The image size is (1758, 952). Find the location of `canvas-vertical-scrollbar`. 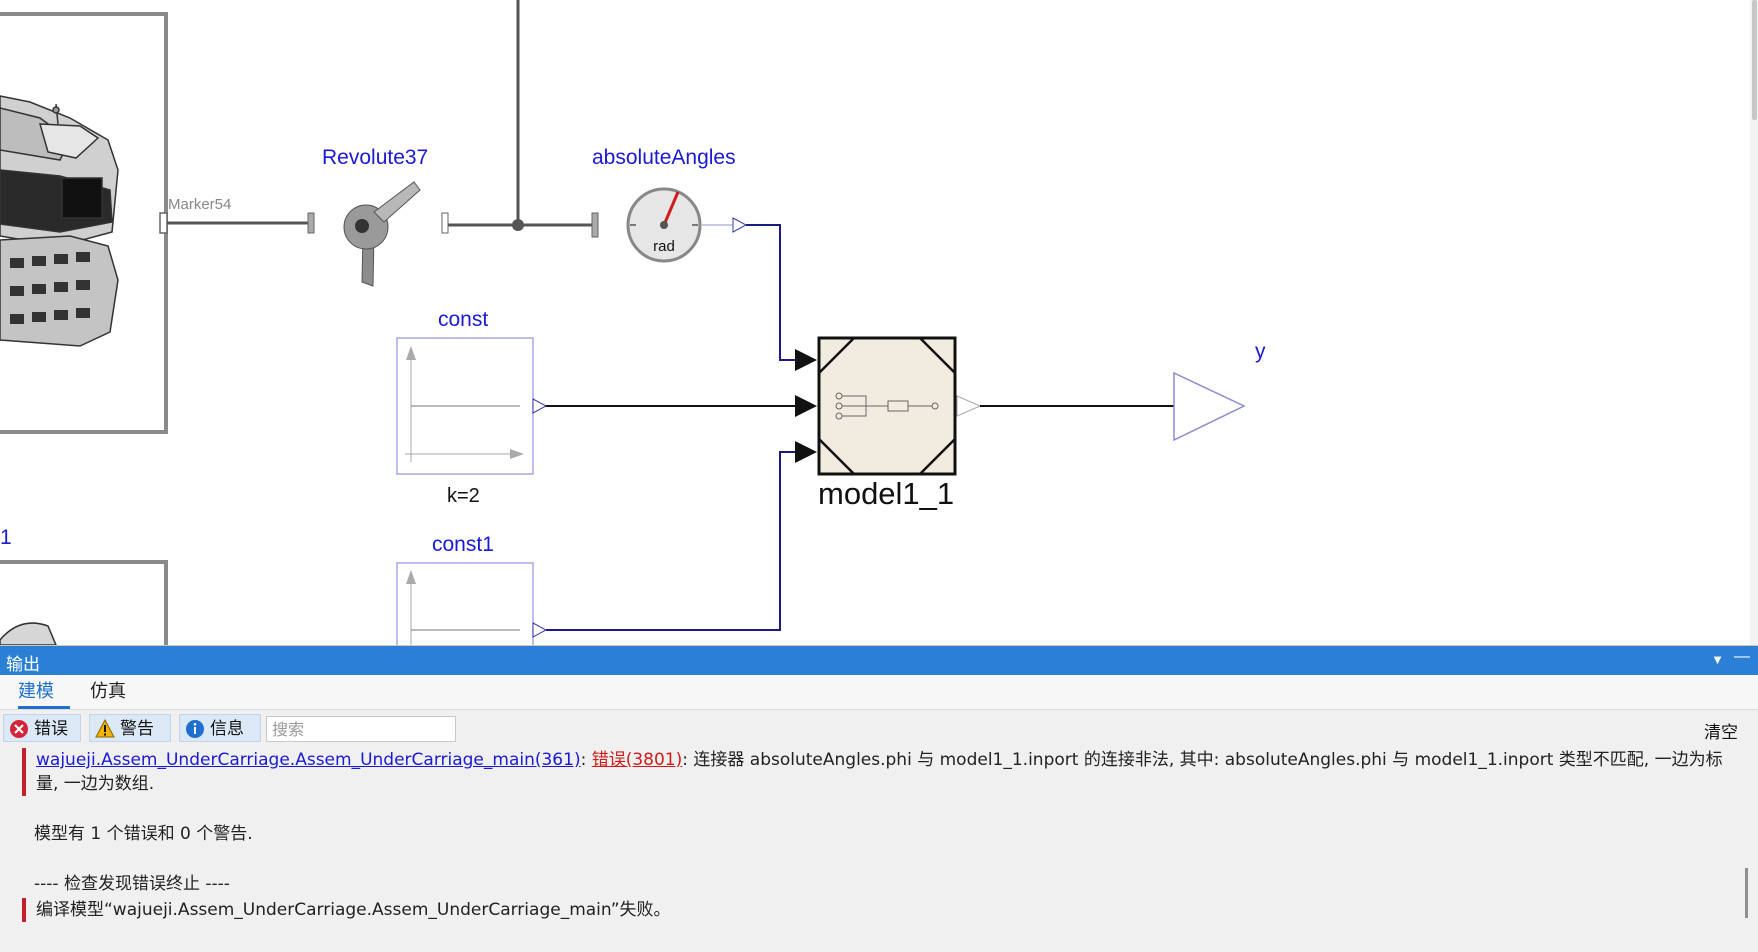

canvas-vertical-scrollbar is located at coordinates (1754, 322).